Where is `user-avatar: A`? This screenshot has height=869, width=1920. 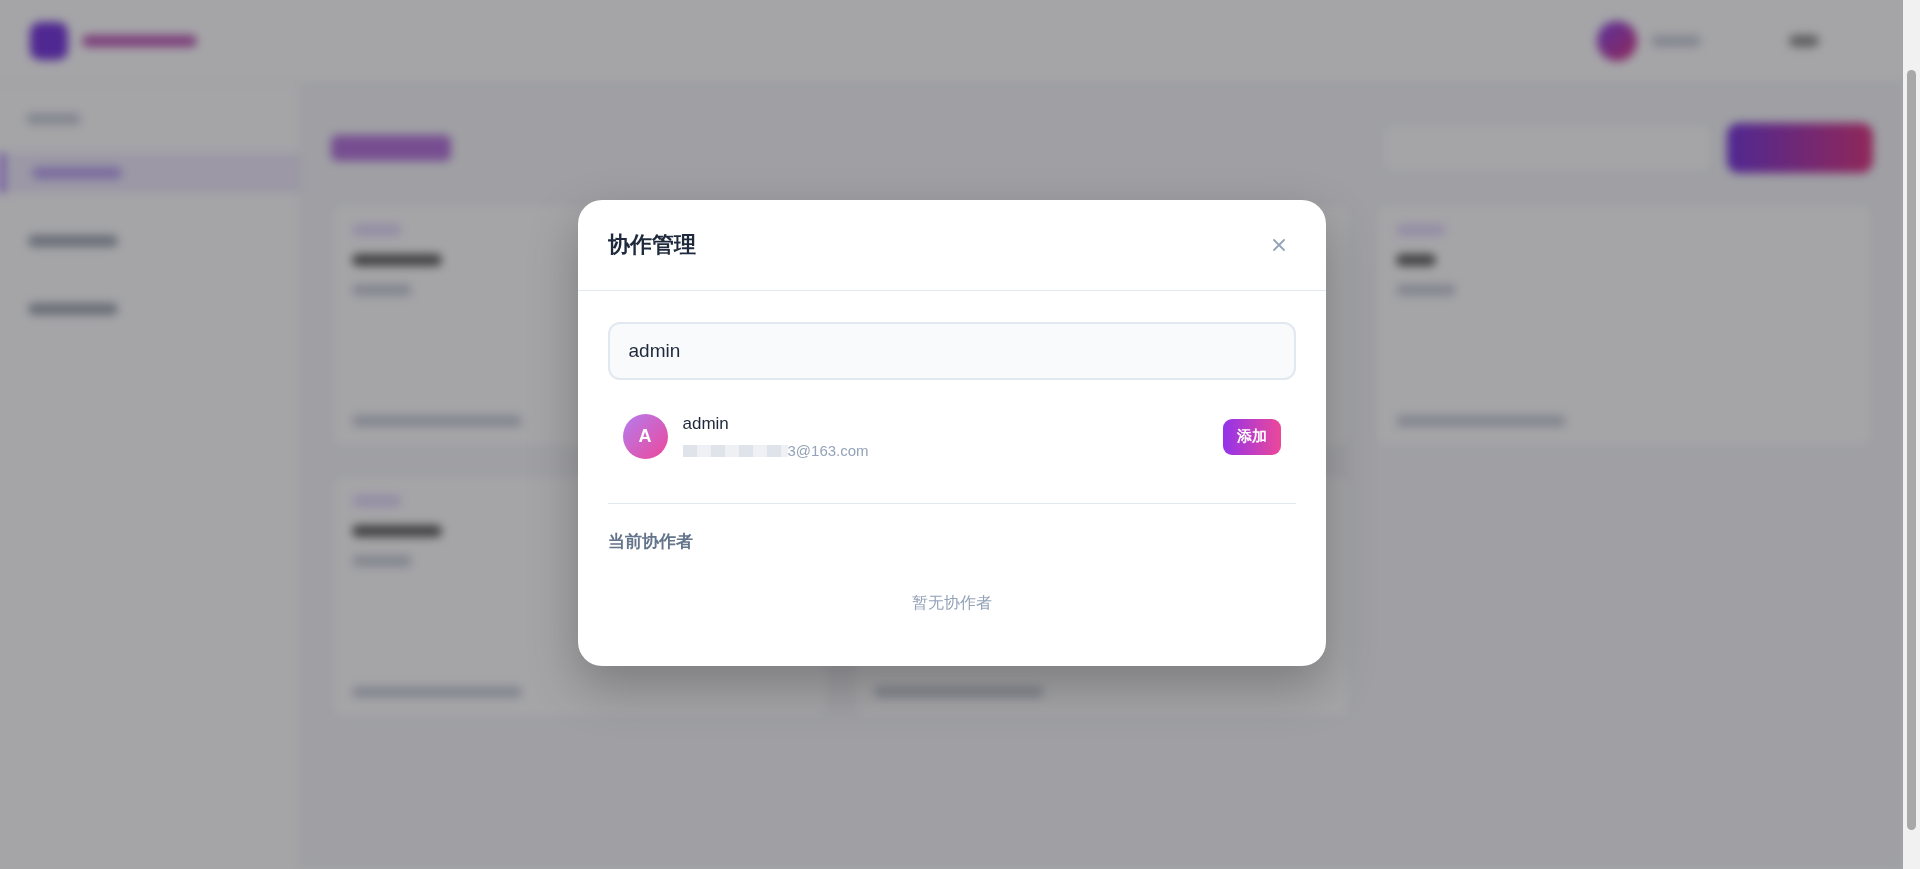
user-avatar: A is located at coordinates (645, 436).